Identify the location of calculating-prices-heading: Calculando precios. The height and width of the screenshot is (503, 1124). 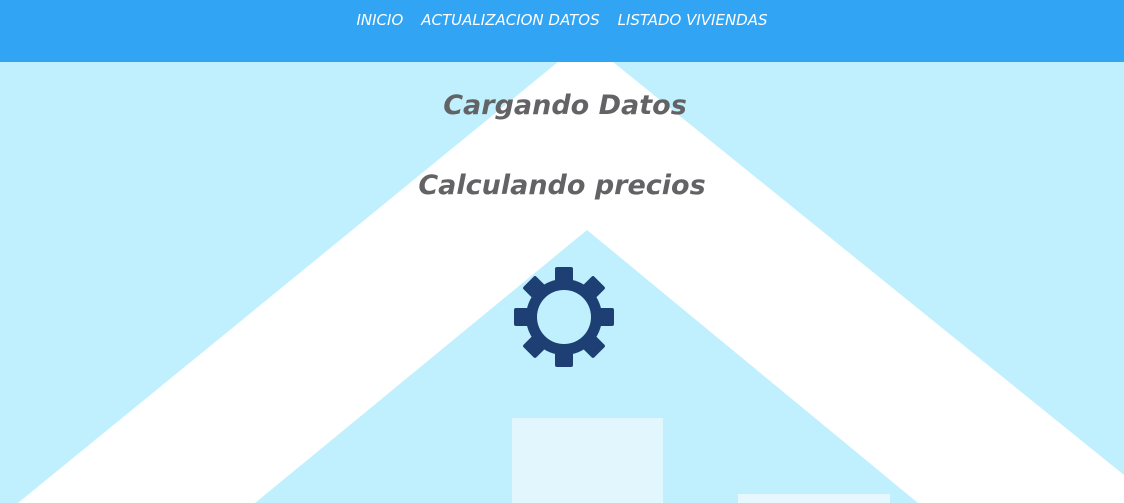
(562, 185).